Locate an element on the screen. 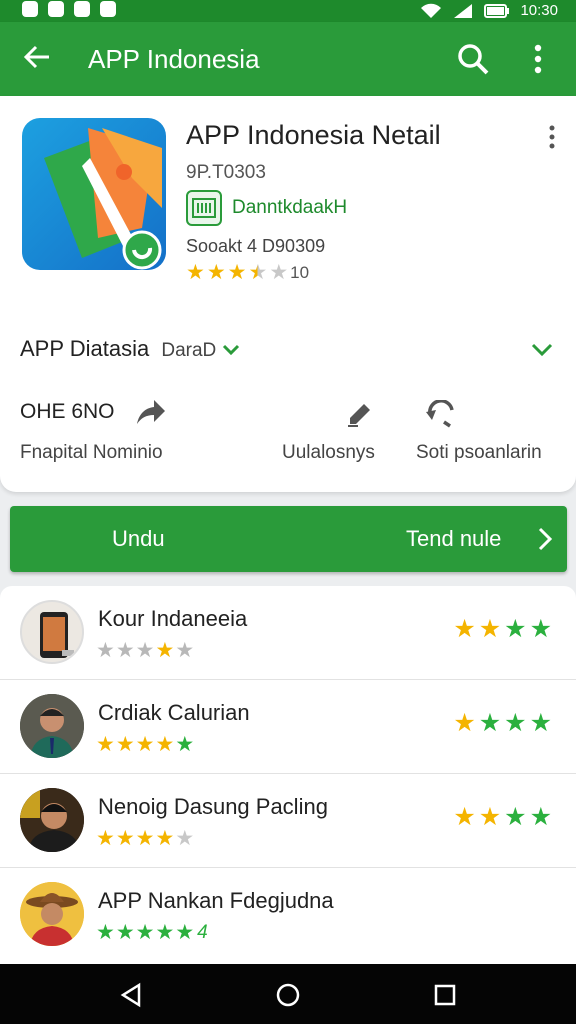 The height and width of the screenshot is (1024, 576). developer-link: DanntkdaakH is located at coordinates (266, 208).